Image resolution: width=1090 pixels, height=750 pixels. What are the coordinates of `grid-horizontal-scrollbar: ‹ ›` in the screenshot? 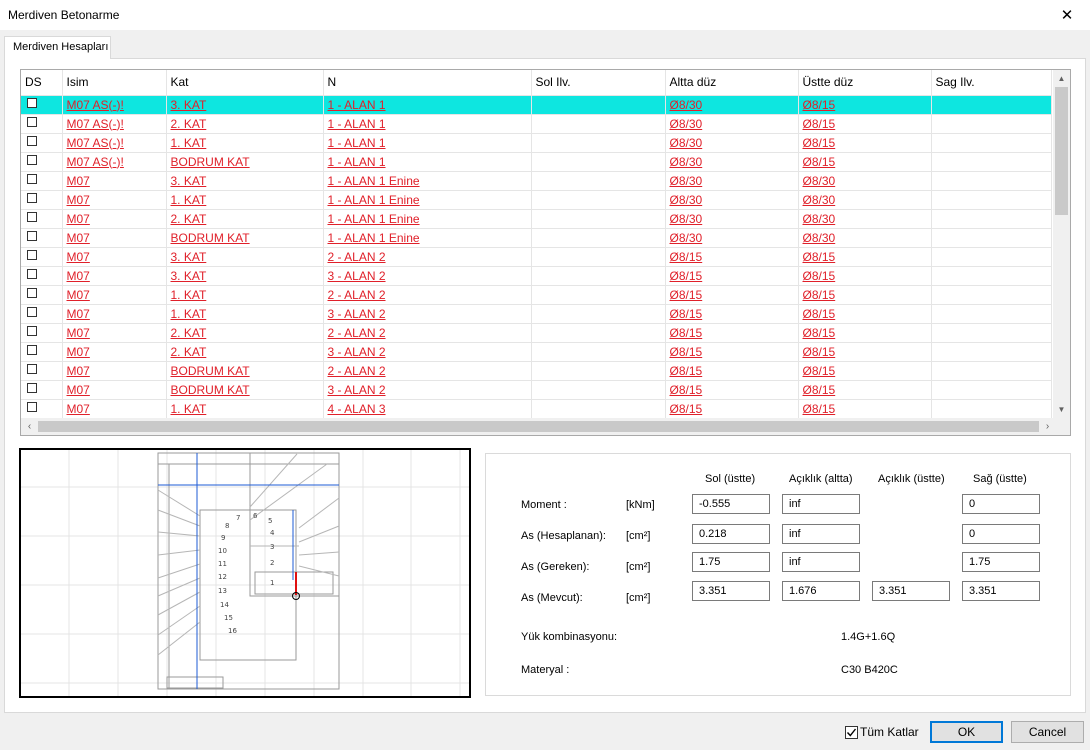 It's located at (545, 426).